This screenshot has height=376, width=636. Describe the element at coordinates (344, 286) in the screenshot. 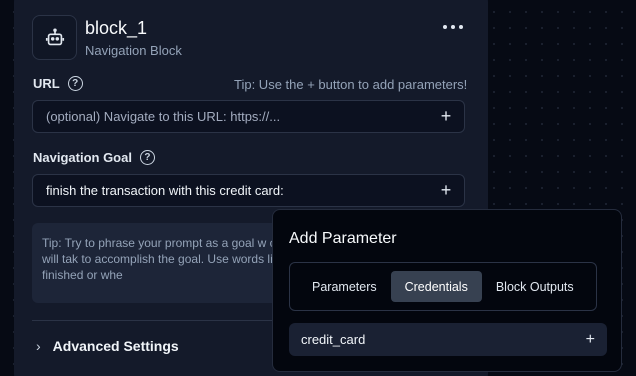

I see `tab-parameters: Parameters` at that location.